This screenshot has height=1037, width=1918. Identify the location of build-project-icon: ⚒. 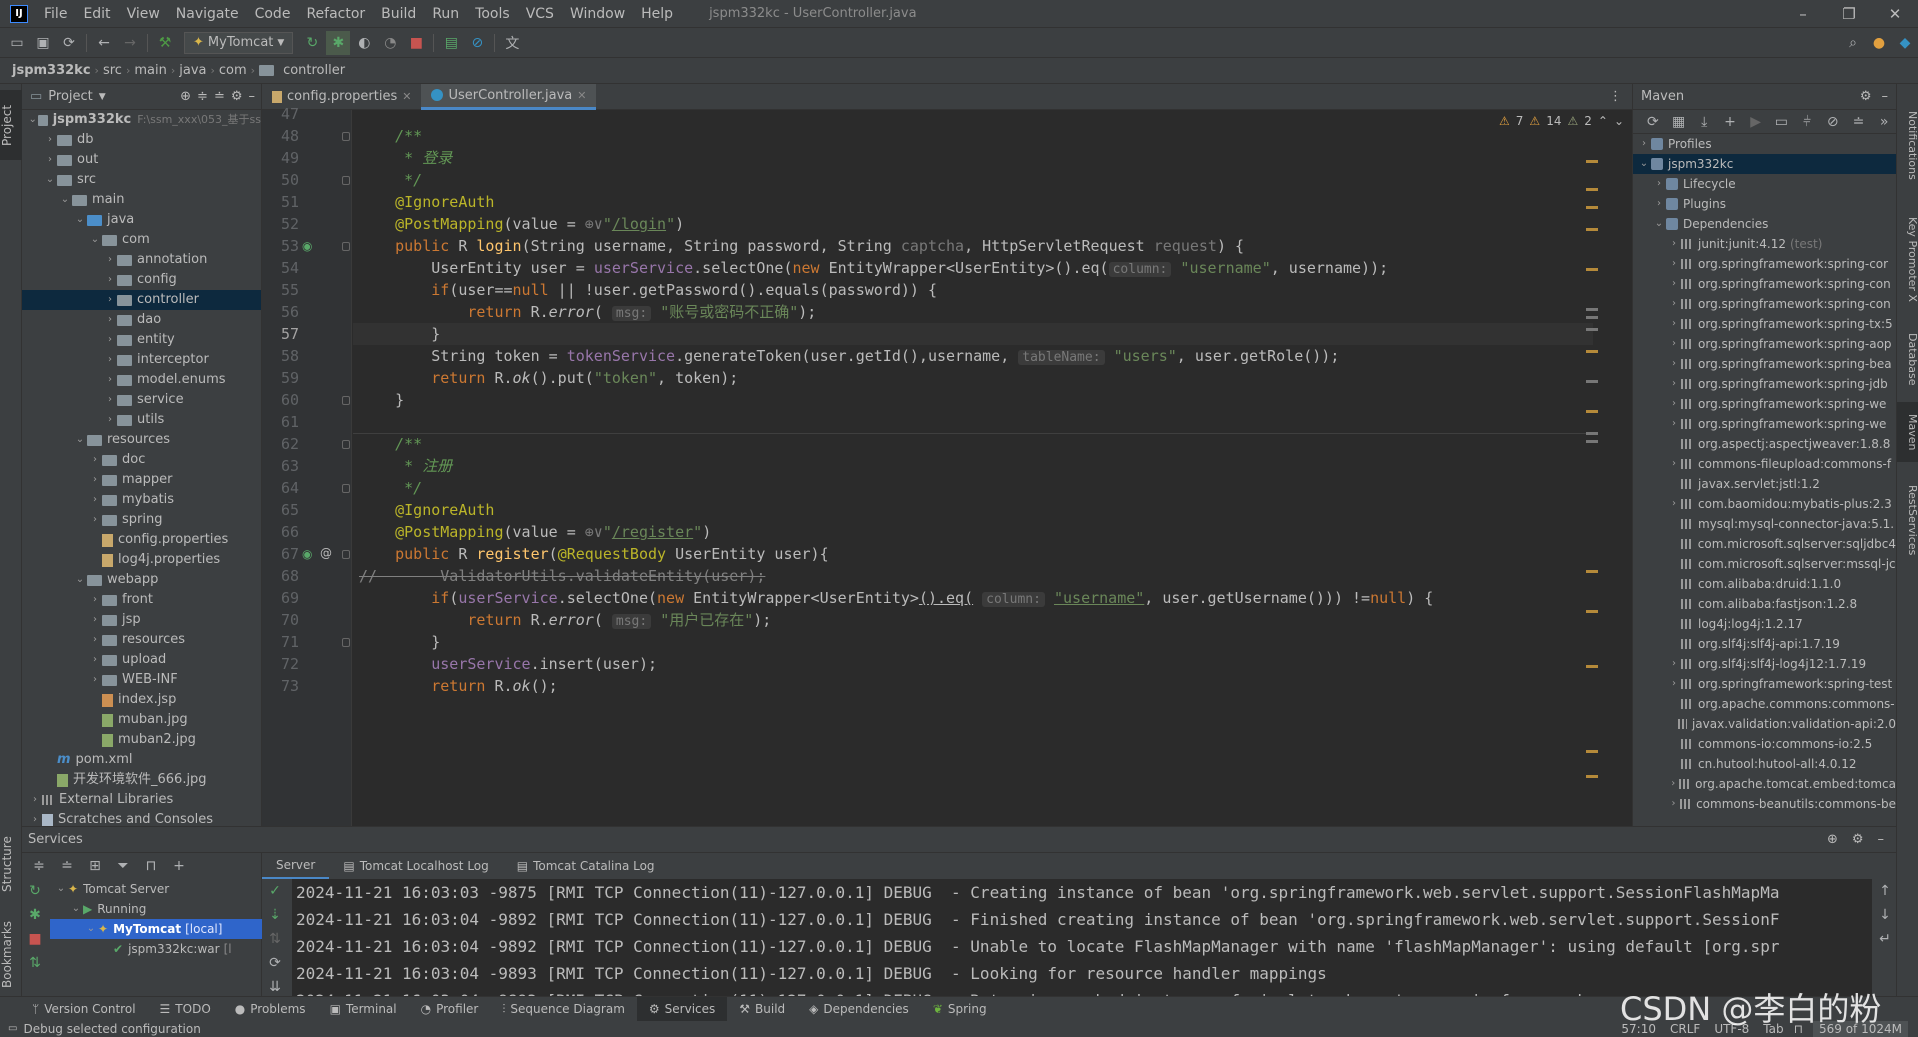
(165, 43).